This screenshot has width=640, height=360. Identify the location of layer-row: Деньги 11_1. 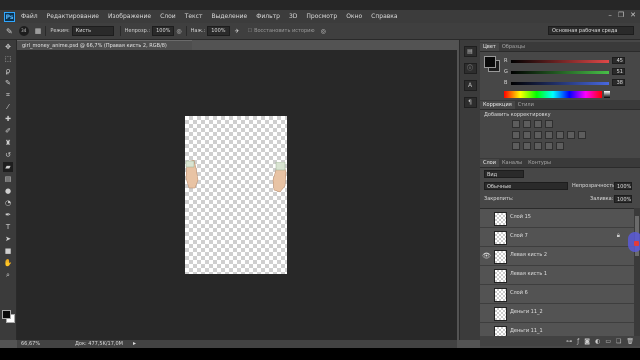
(557, 330).